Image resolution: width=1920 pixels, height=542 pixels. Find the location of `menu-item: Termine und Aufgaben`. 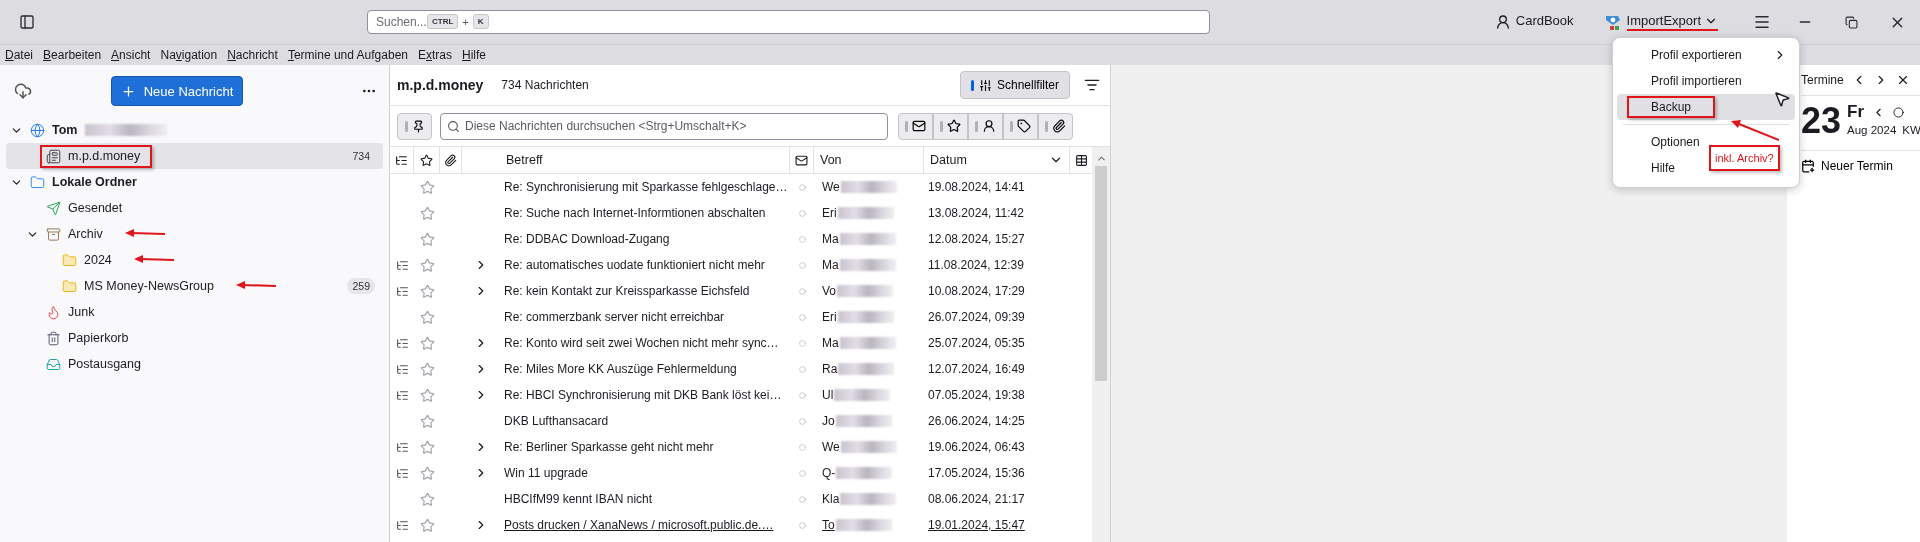

menu-item: Termine und Aufgaben is located at coordinates (347, 55).